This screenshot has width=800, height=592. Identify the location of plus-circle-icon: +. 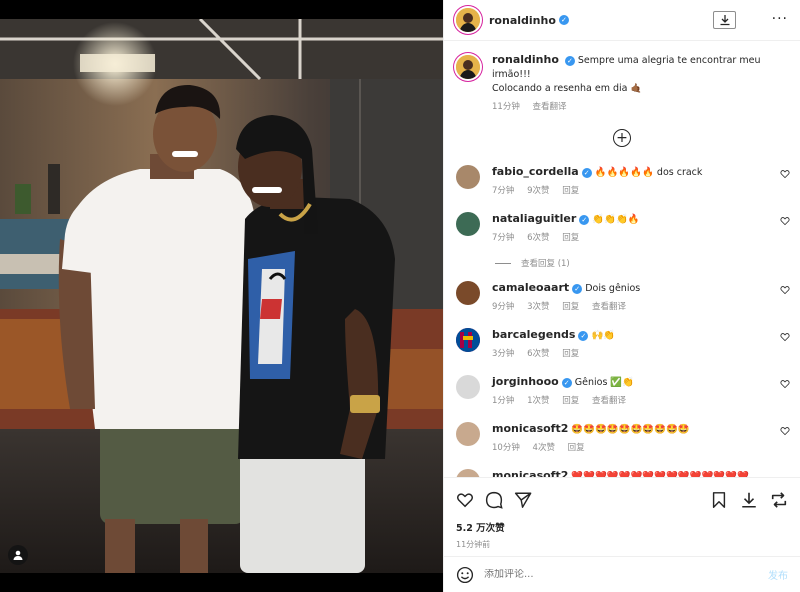
(622, 138).